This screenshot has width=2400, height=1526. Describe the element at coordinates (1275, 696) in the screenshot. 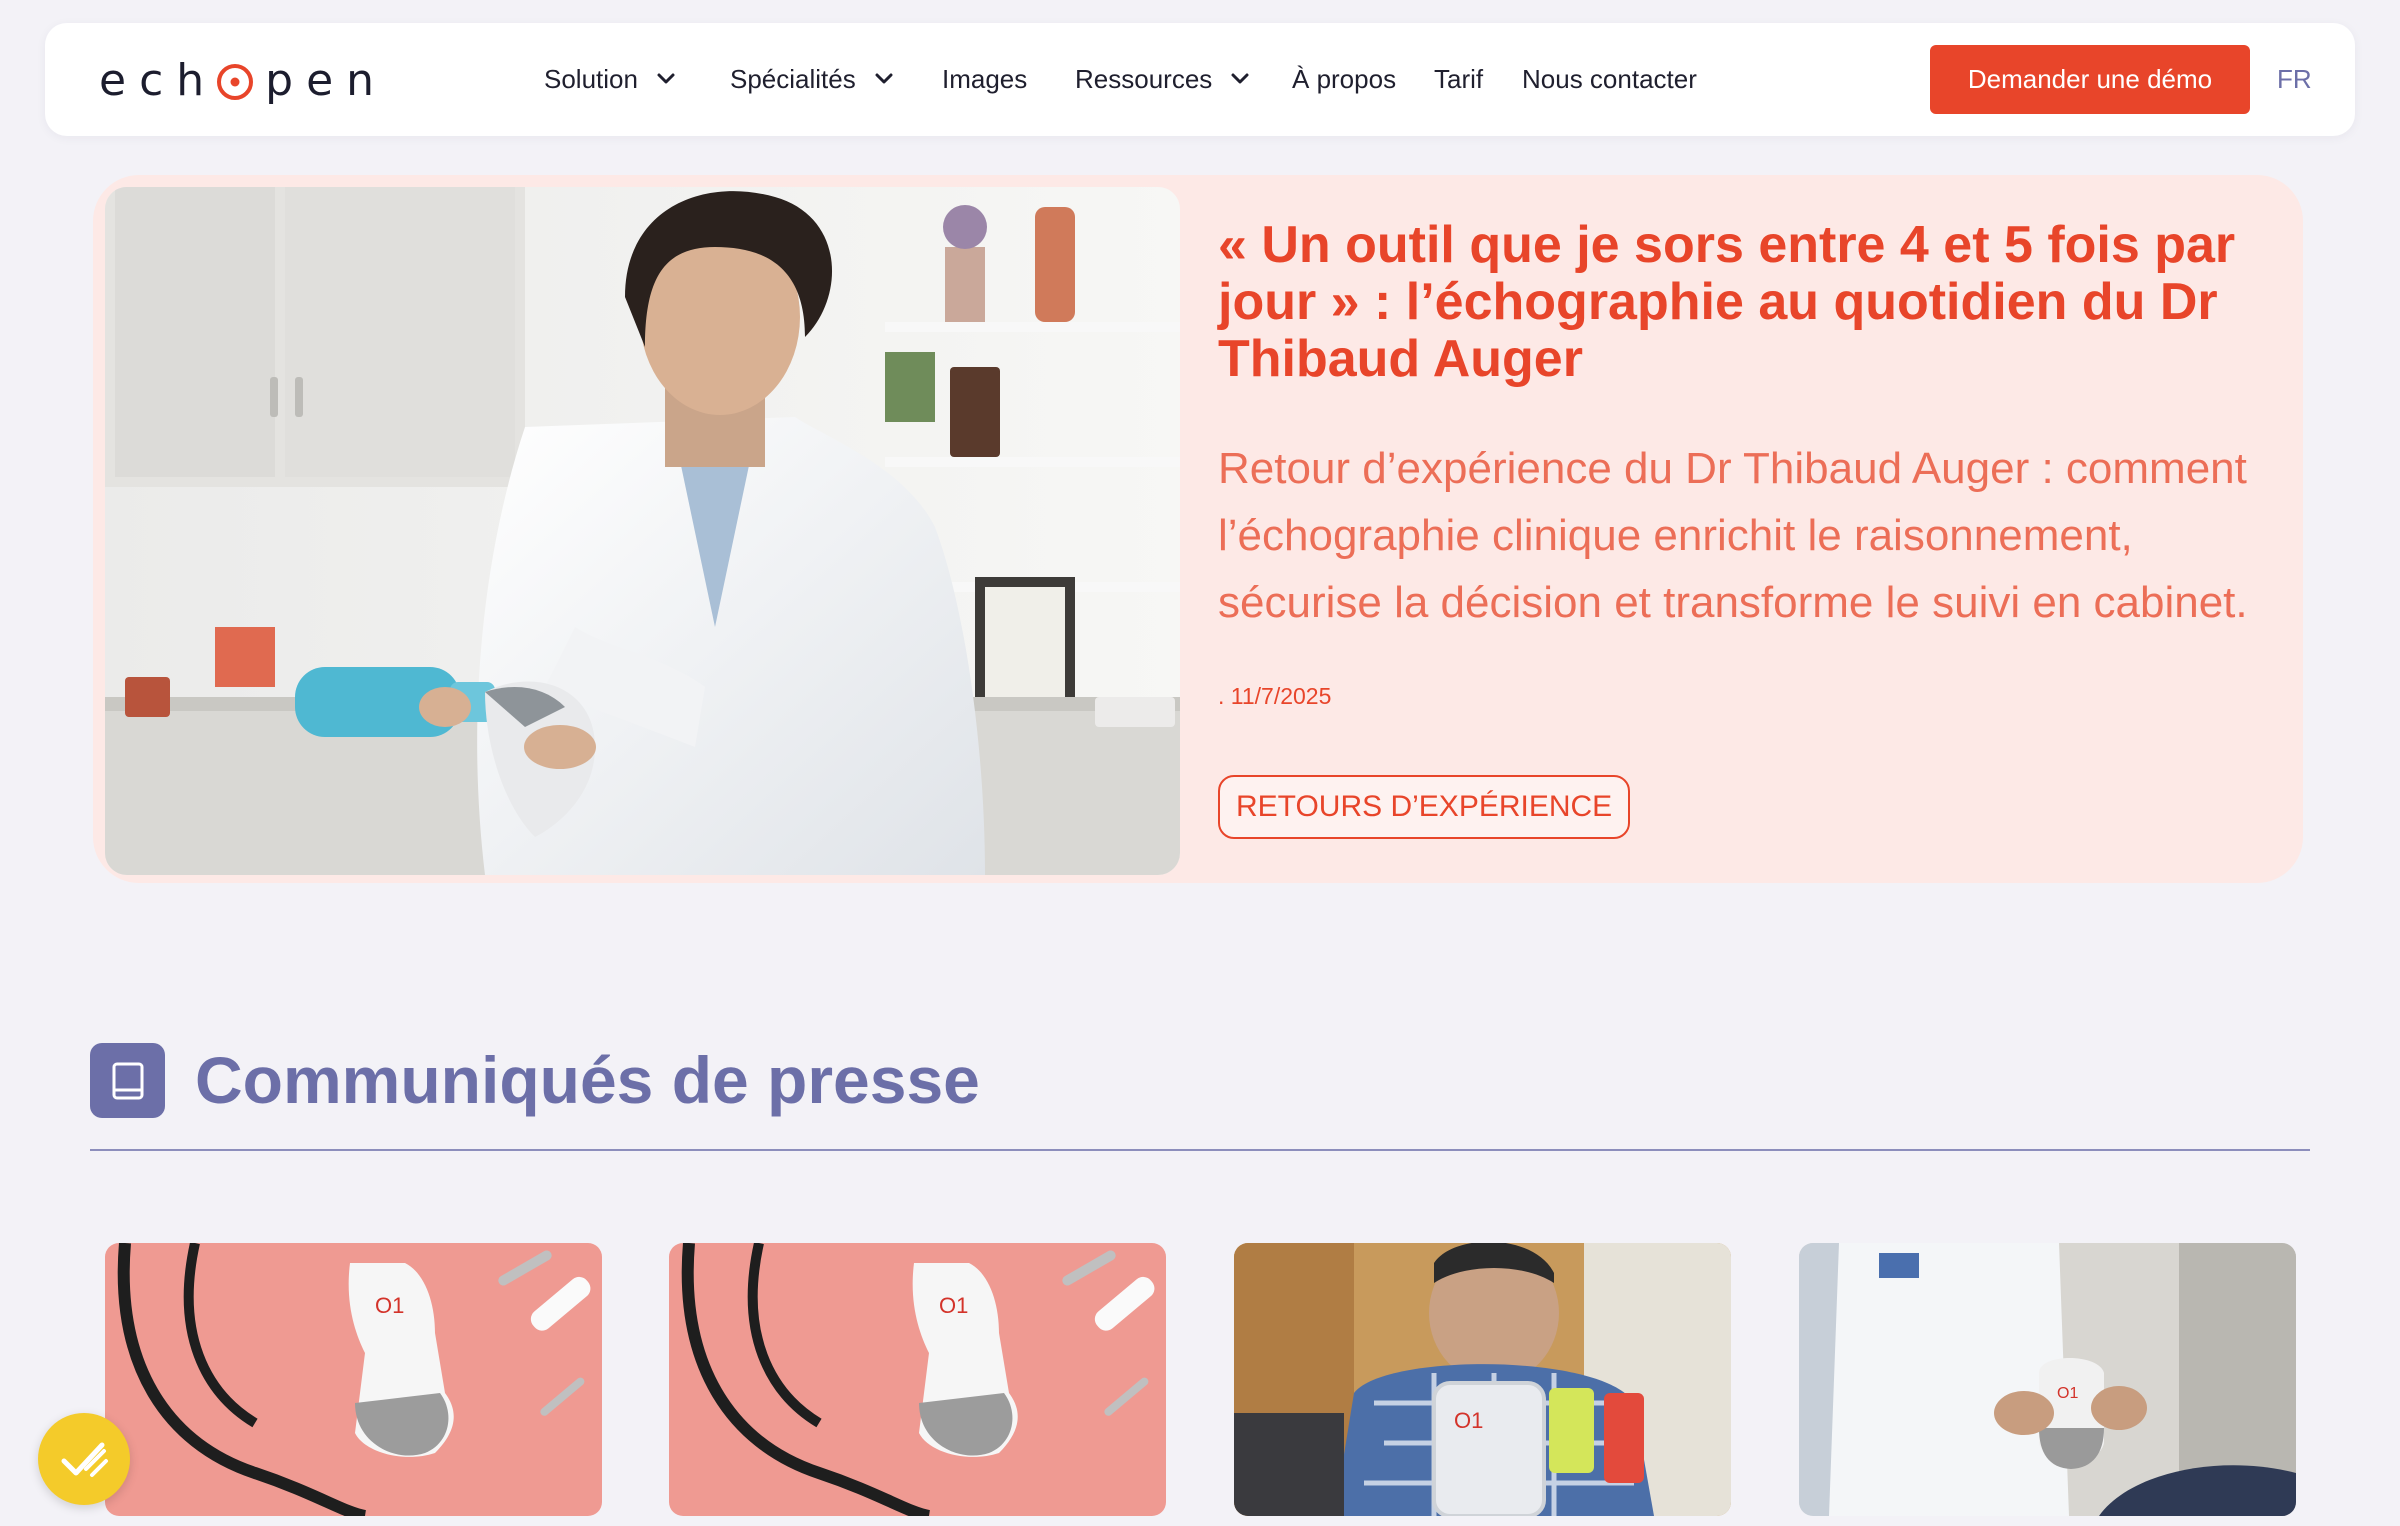

I see `article-date: . 11/7/2025` at that location.